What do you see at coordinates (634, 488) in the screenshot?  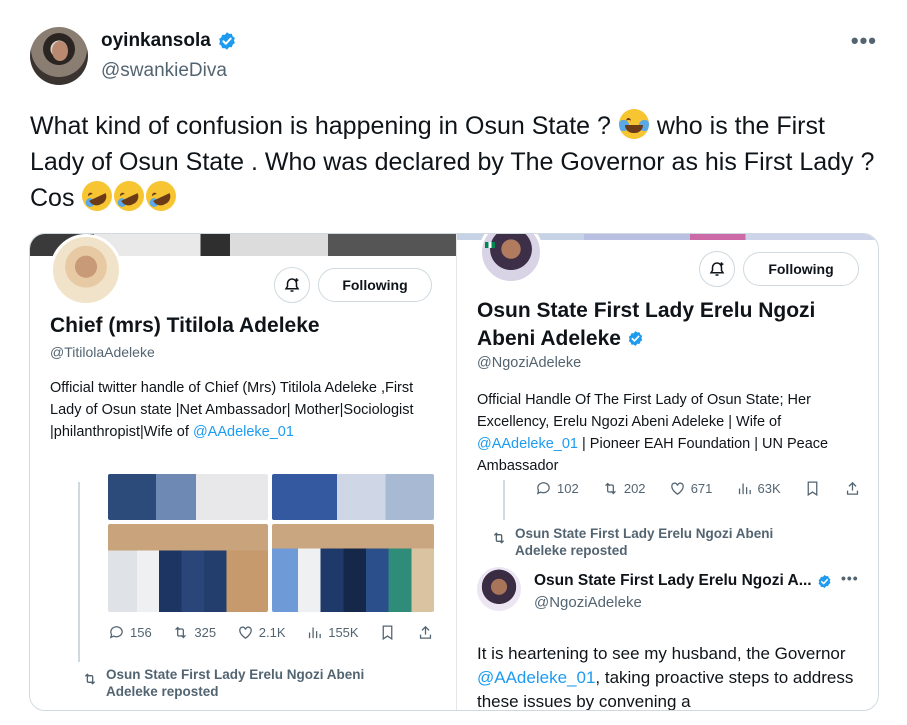 I see `repost-count-value: 202` at bounding box center [634, 488].